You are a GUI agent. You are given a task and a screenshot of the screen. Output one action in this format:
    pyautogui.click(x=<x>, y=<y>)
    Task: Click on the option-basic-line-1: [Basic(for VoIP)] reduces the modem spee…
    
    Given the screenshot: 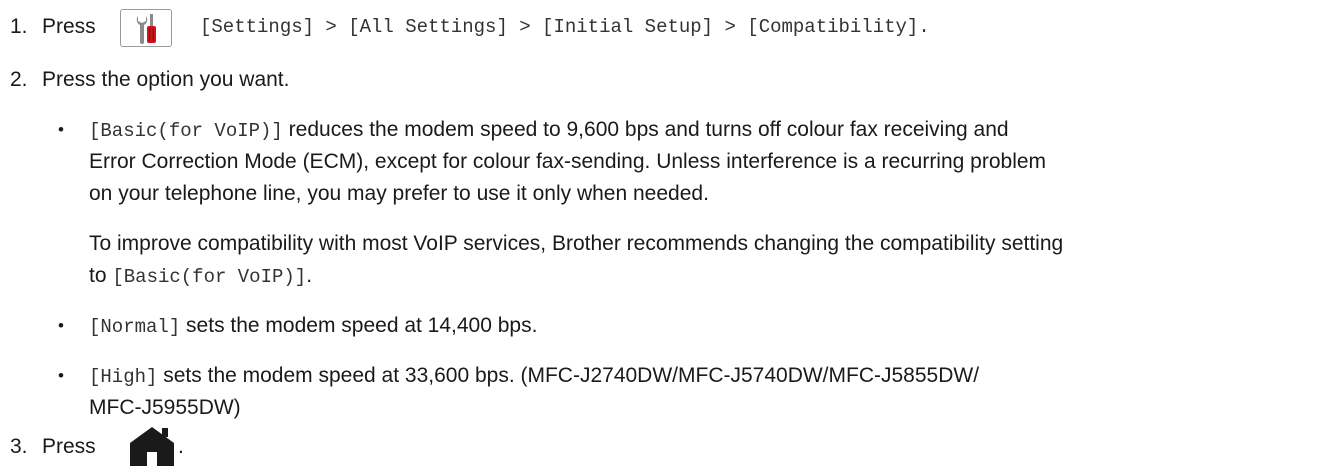 What is the action you would take?
    pyautogui.click(x=549, y=130)
    